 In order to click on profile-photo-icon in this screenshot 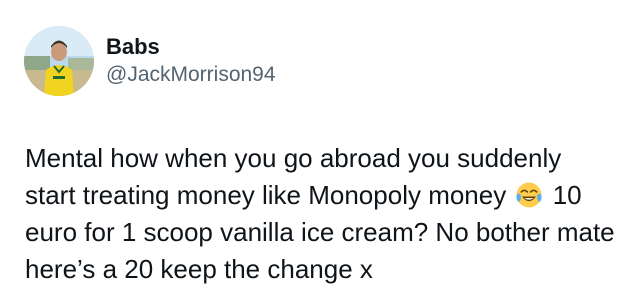, I will do `click(59, 61)`.